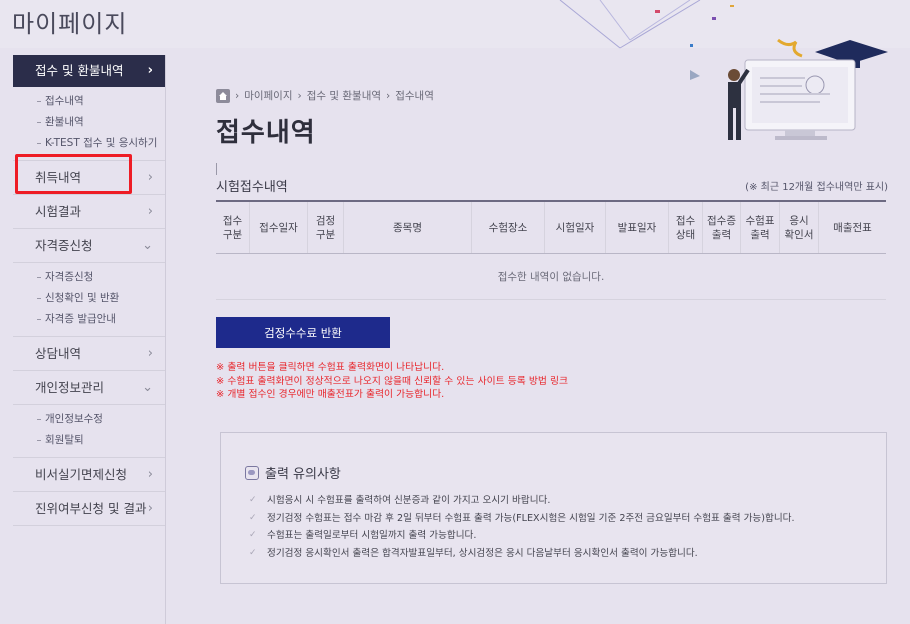 This screenshot has width=910, height=624. What do you see at coordinates (100, 440) in the screenshot?
I see `sidebar-subitem-withdraw: 회원탈퇴` at bounding box center [100, 440].